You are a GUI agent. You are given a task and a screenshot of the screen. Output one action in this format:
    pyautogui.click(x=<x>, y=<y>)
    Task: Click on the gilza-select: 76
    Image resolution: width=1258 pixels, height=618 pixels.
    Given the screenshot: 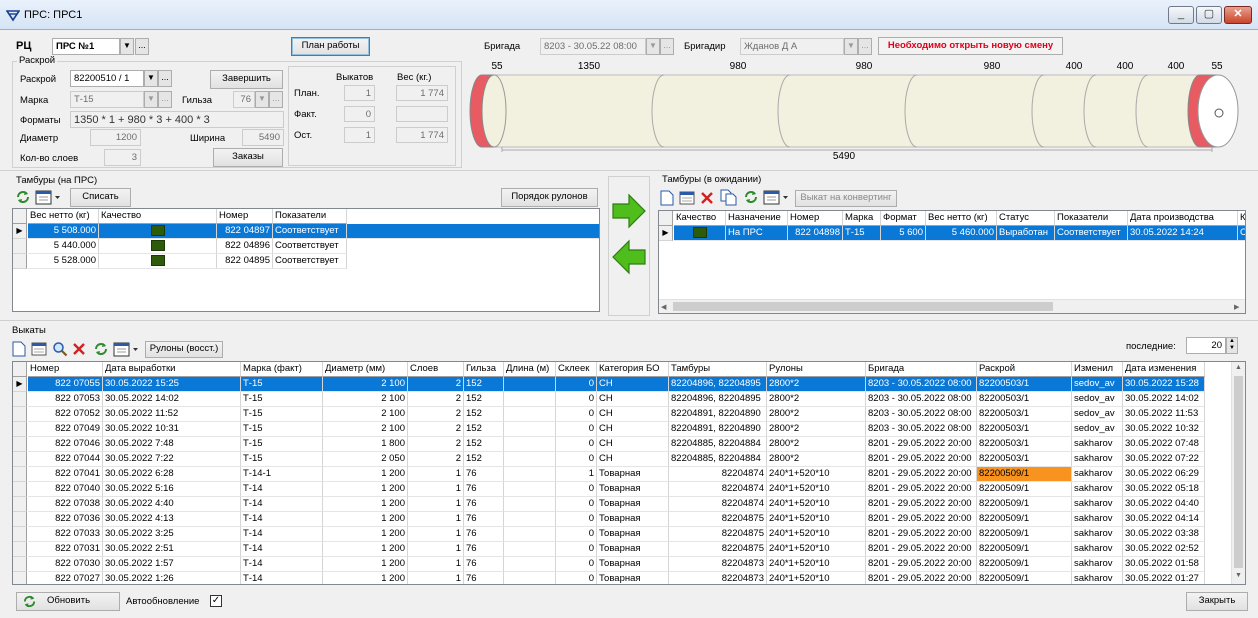 What is the action you would take?
    pyautogui.click(x=244, y=99)
    